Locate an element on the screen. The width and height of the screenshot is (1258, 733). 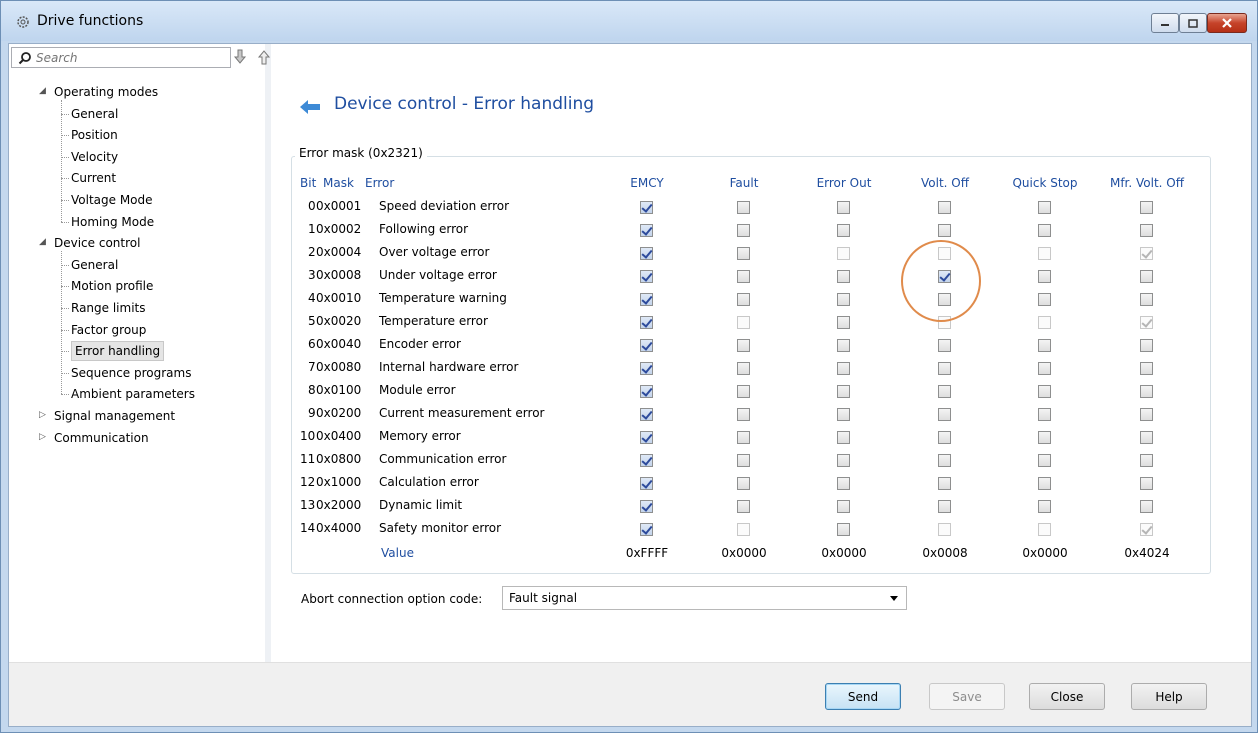
search-box is located at coordinates (121, 57).